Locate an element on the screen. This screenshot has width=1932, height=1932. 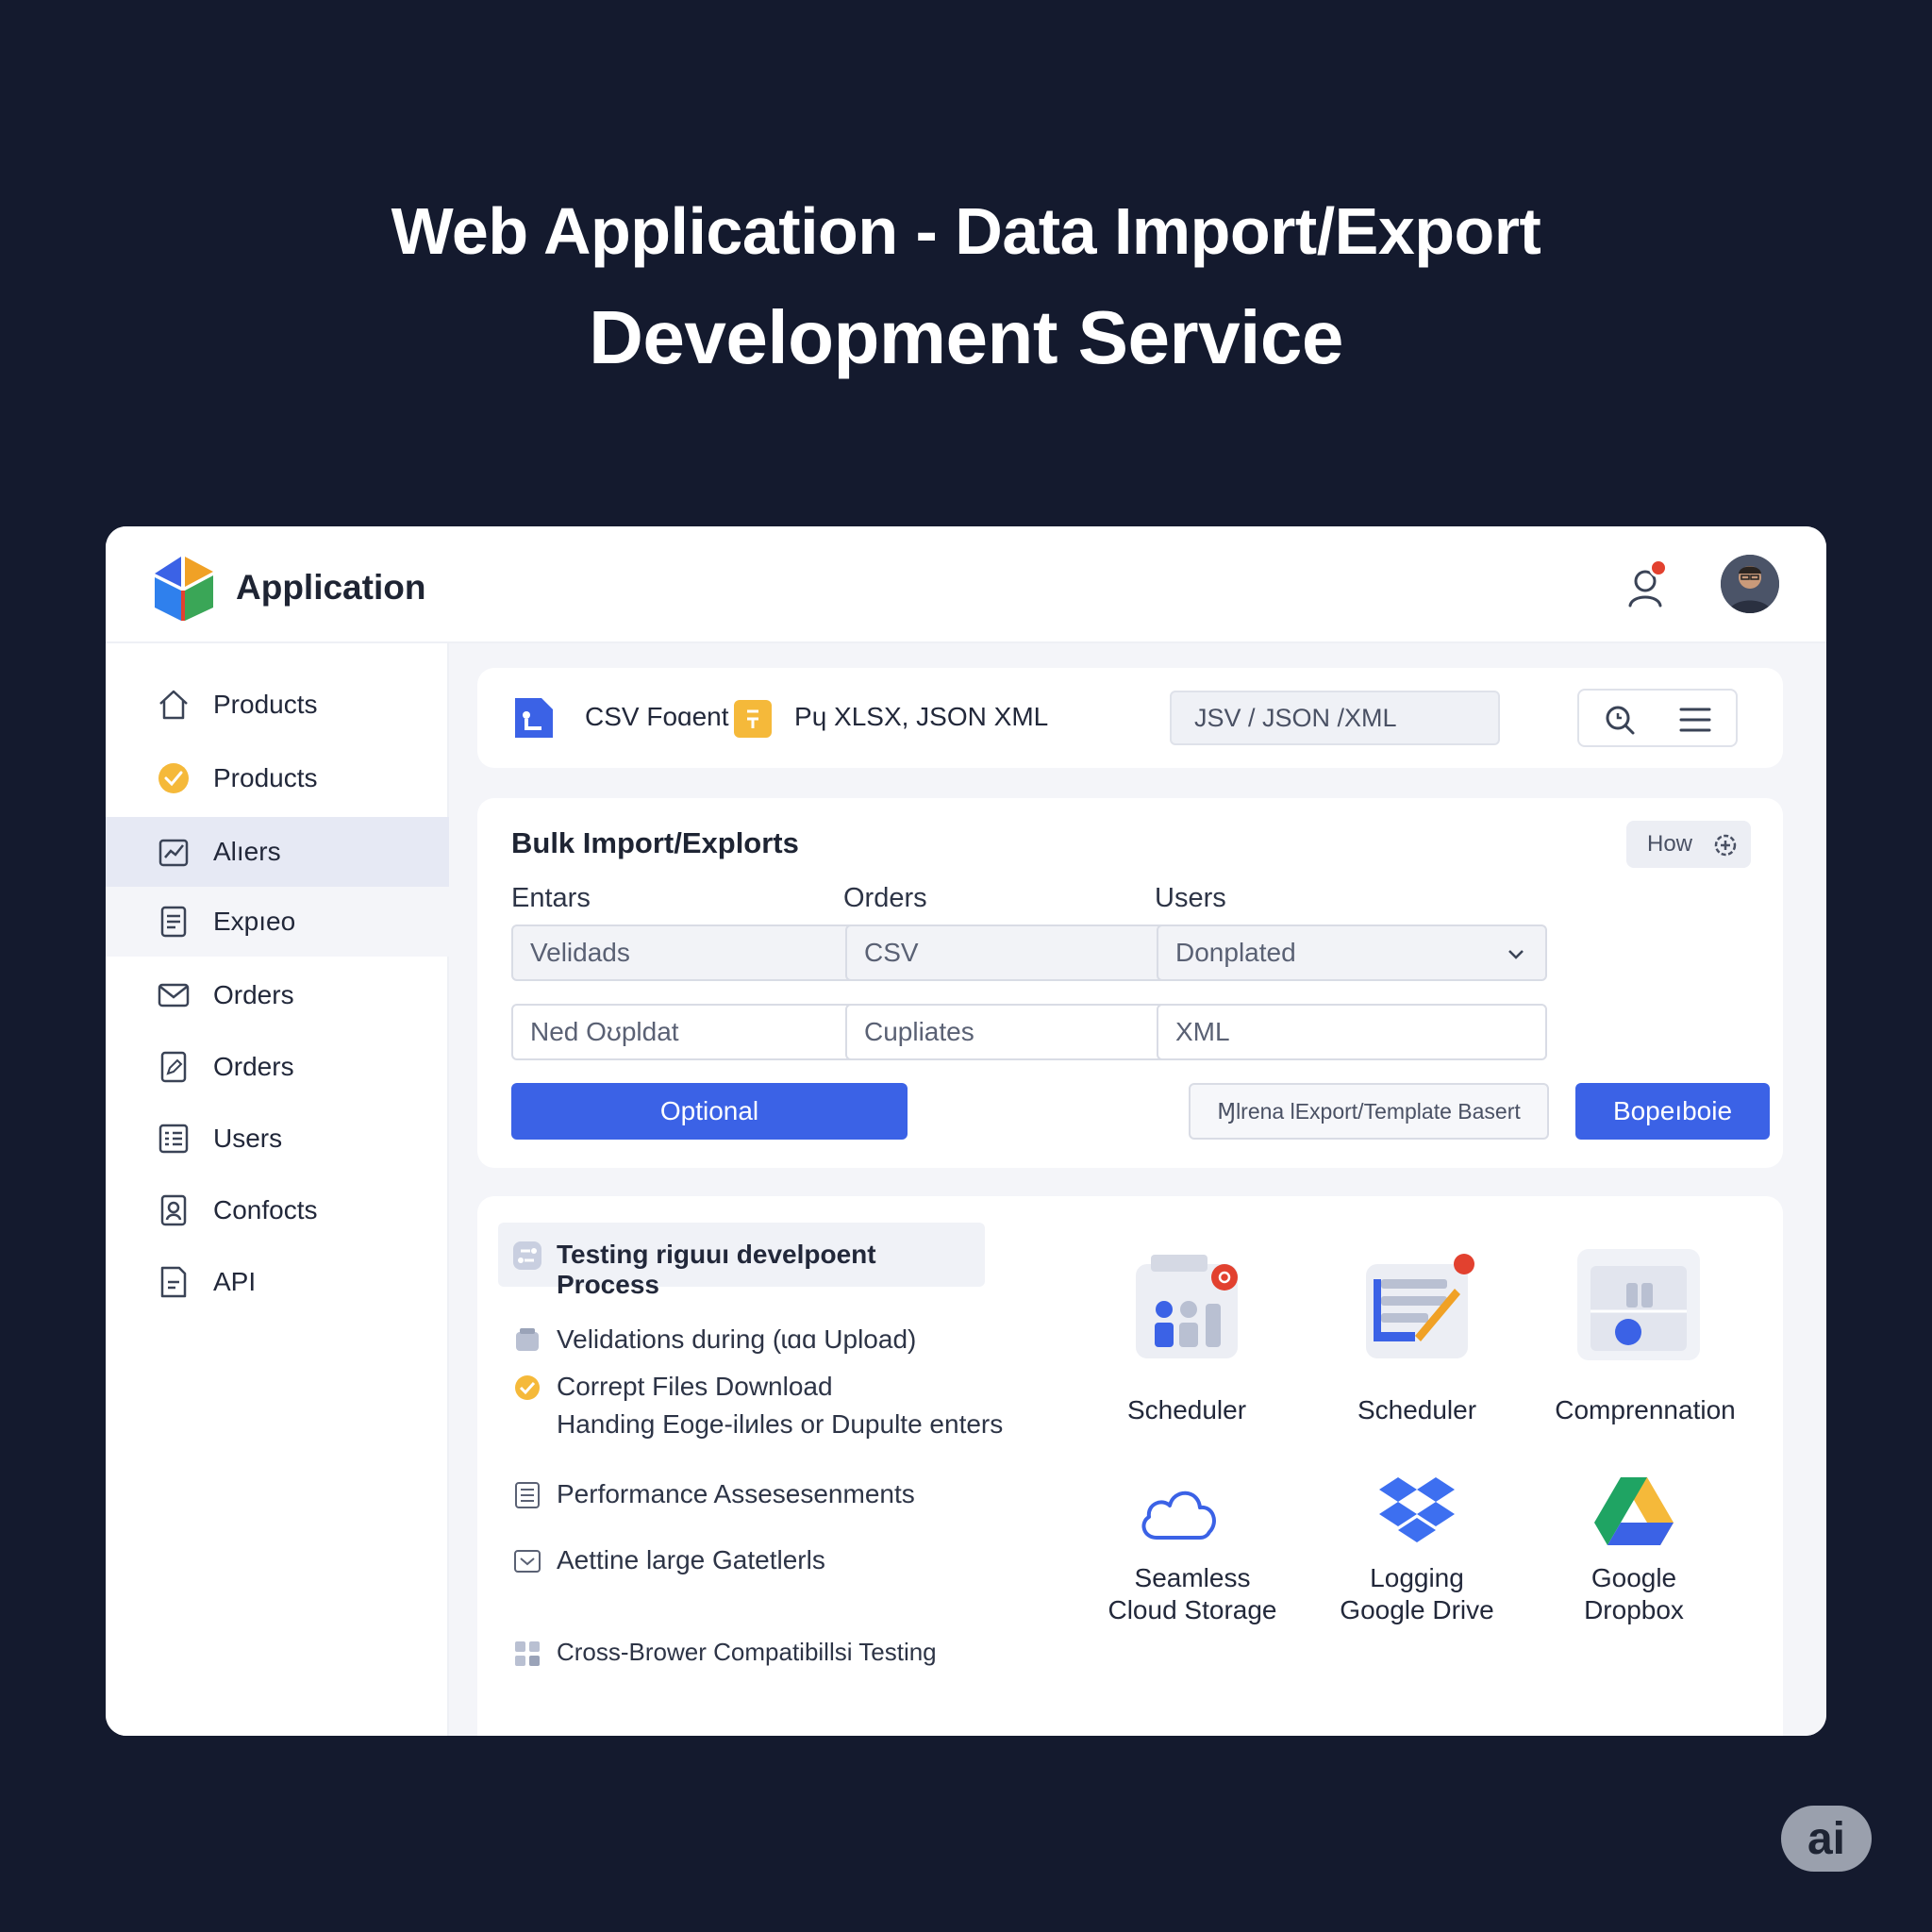
how-button: How is located at coordinates (1689, 844).